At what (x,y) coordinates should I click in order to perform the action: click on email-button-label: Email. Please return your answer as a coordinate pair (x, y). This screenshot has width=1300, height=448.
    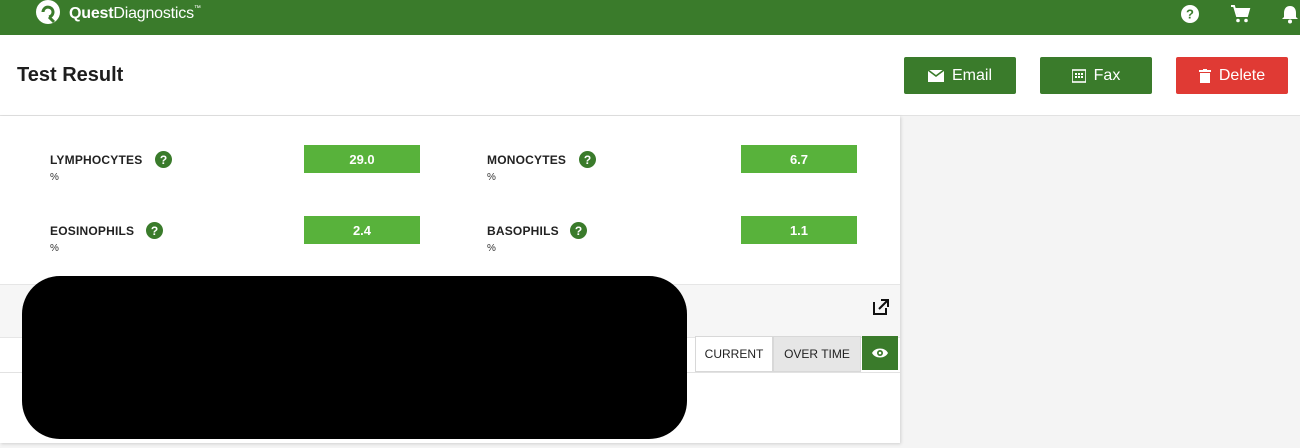
    Looking at the image, I should click on (971, 75).